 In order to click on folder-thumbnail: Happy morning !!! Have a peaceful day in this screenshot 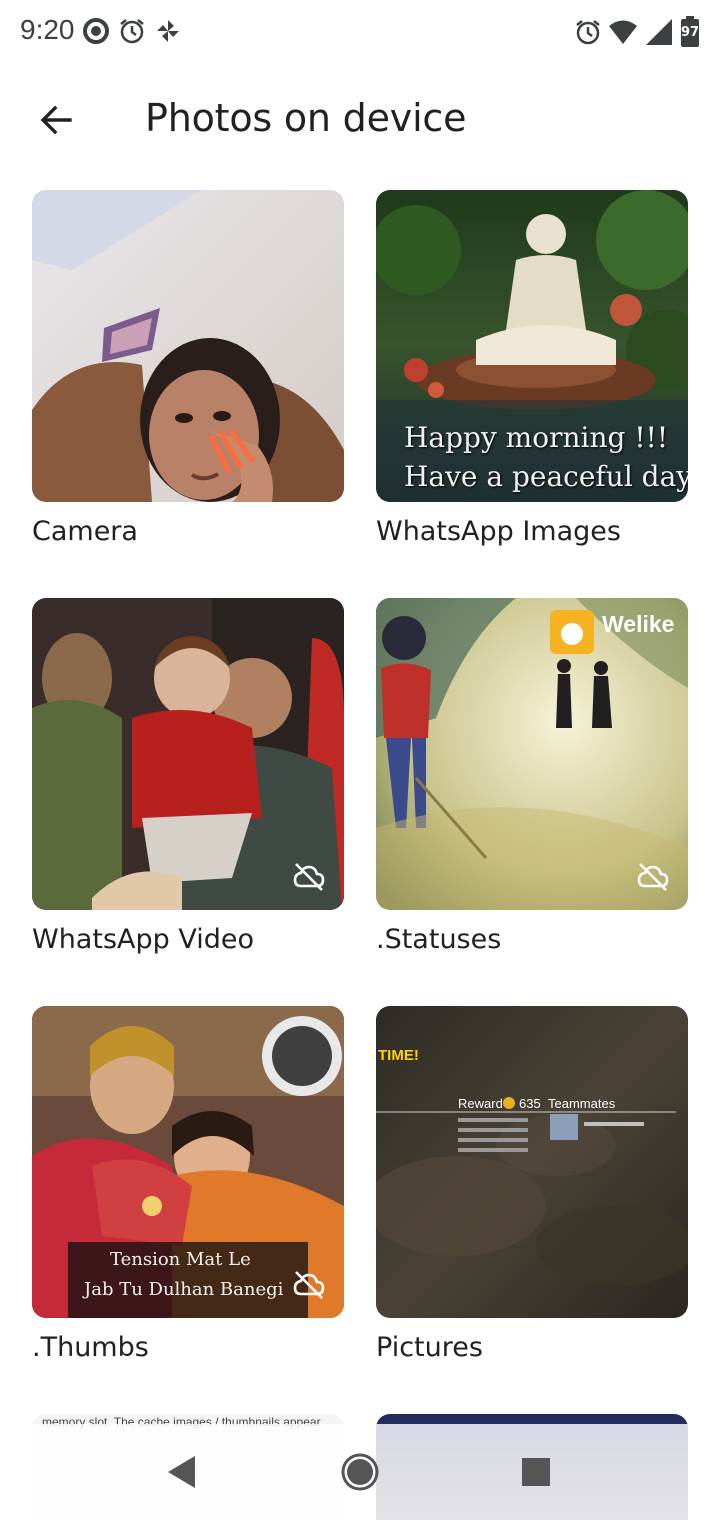, I will do `click(532, 346)`.